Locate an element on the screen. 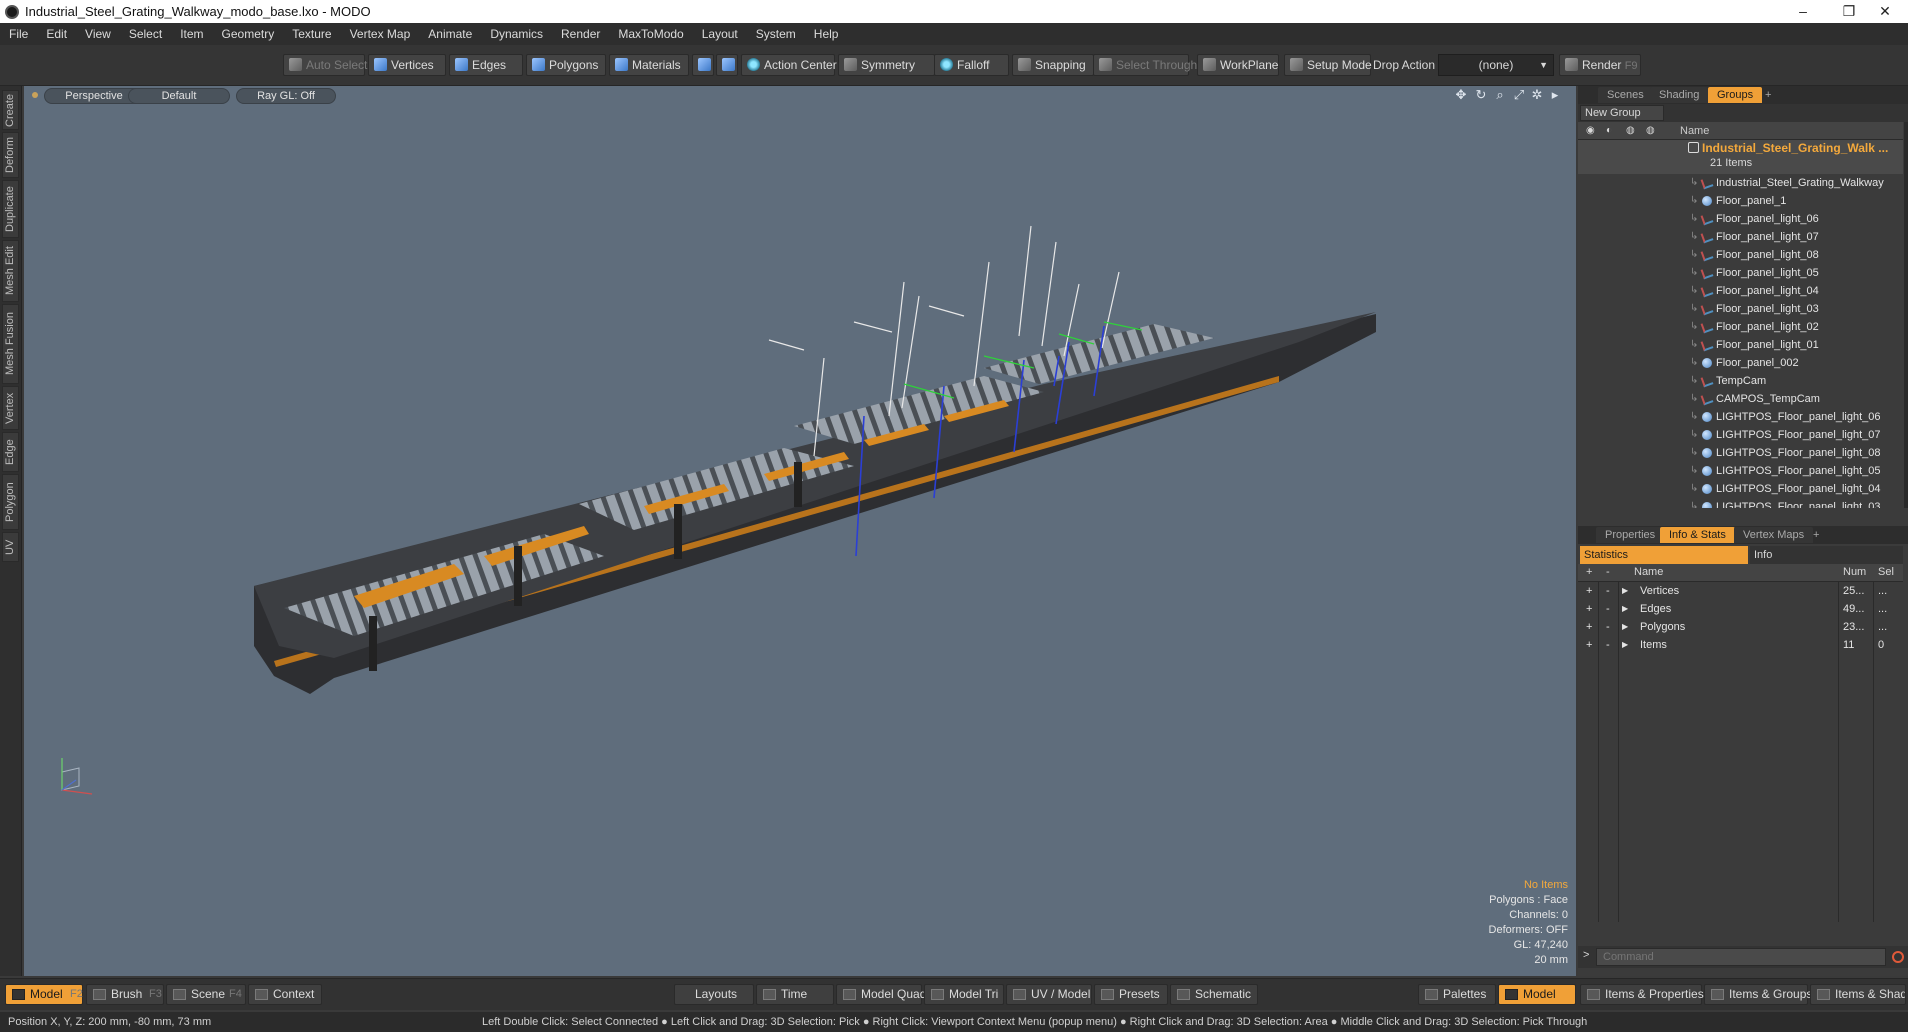  uv-model-button: UV / Model is located at coordinates (1049, 994).